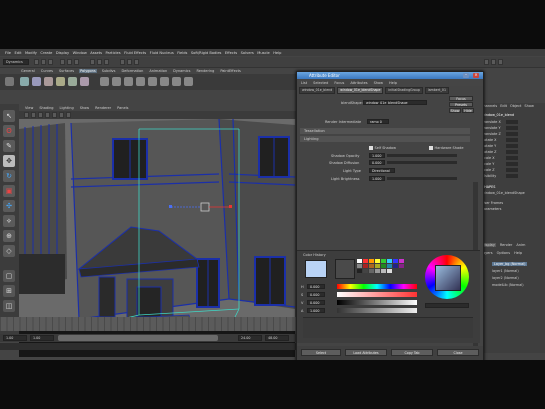  Describe the element at coordinates (422, 155) in the screenshot. I see `shadow-opacity-slider` at that location.